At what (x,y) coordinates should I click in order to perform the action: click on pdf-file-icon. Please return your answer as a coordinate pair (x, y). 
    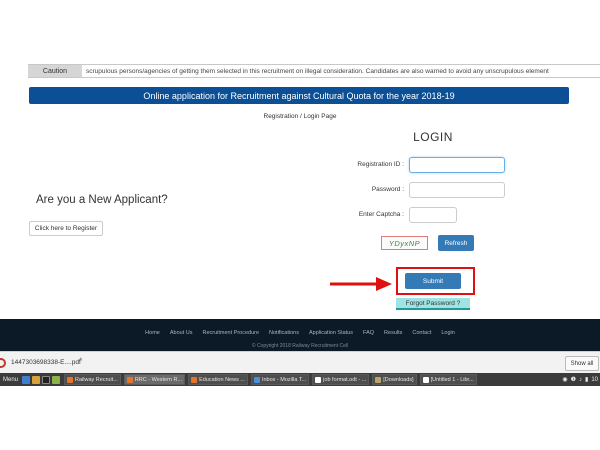
    Looking at the image, I should click on (3, 363).